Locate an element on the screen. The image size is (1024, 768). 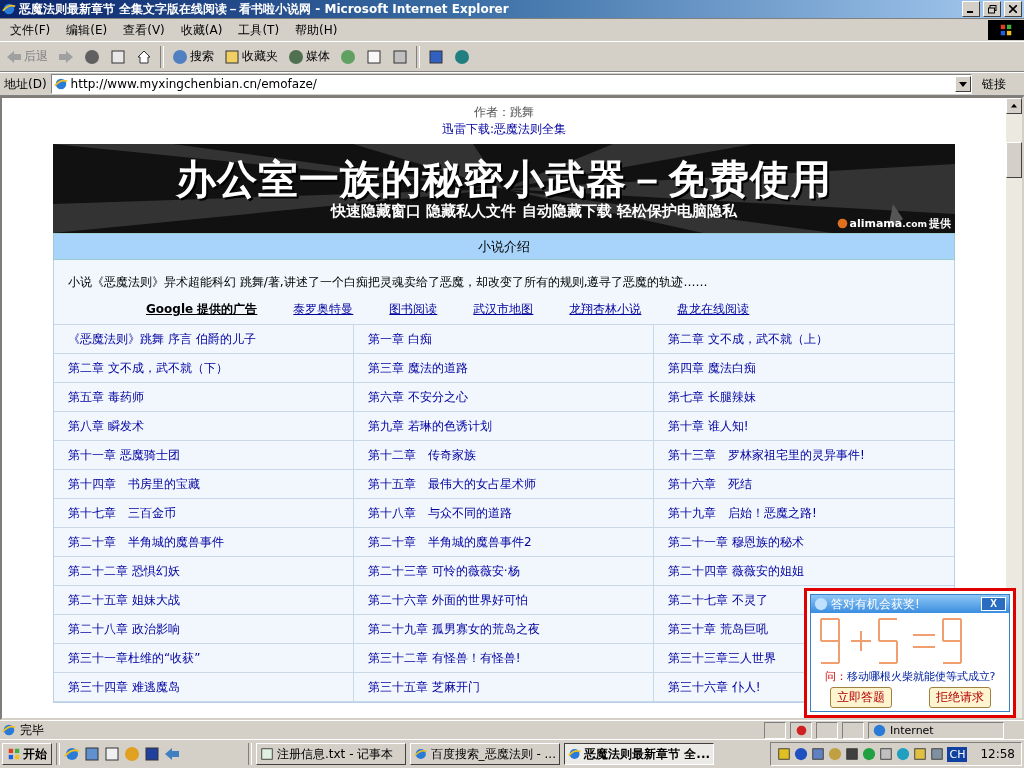
chapter-link: 第二十章 半角城的魔兽事件2 is located at coordinates (450, 542).